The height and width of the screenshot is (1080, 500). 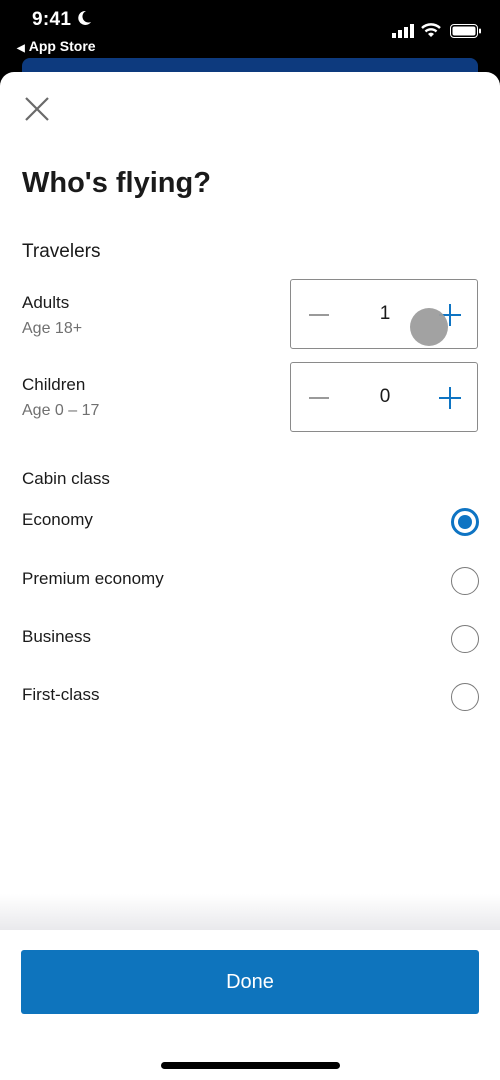 What do you see at coordinates (384, 397) in the screenshot?
I see `children-stepper: 0` at bounding box center [384, 397].